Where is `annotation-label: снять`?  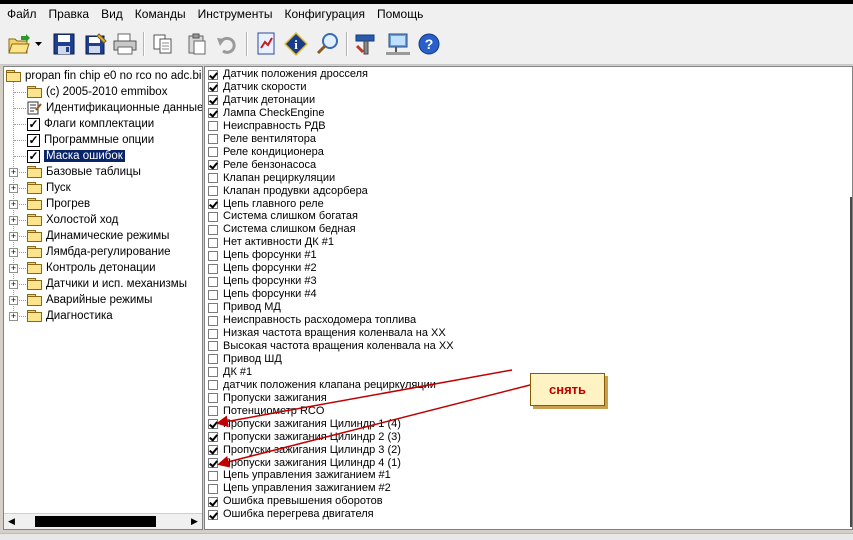 annotation-label: снять is located at coordinates (567, 389).